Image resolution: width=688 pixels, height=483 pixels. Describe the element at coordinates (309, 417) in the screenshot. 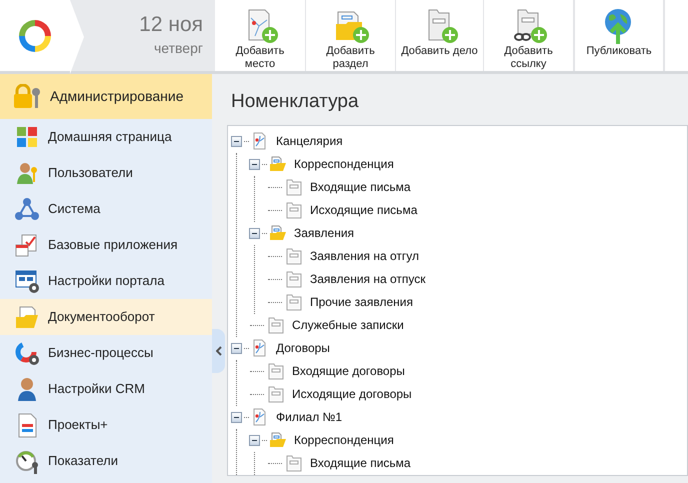

I see `tree-item: Филиал №1` at that location.